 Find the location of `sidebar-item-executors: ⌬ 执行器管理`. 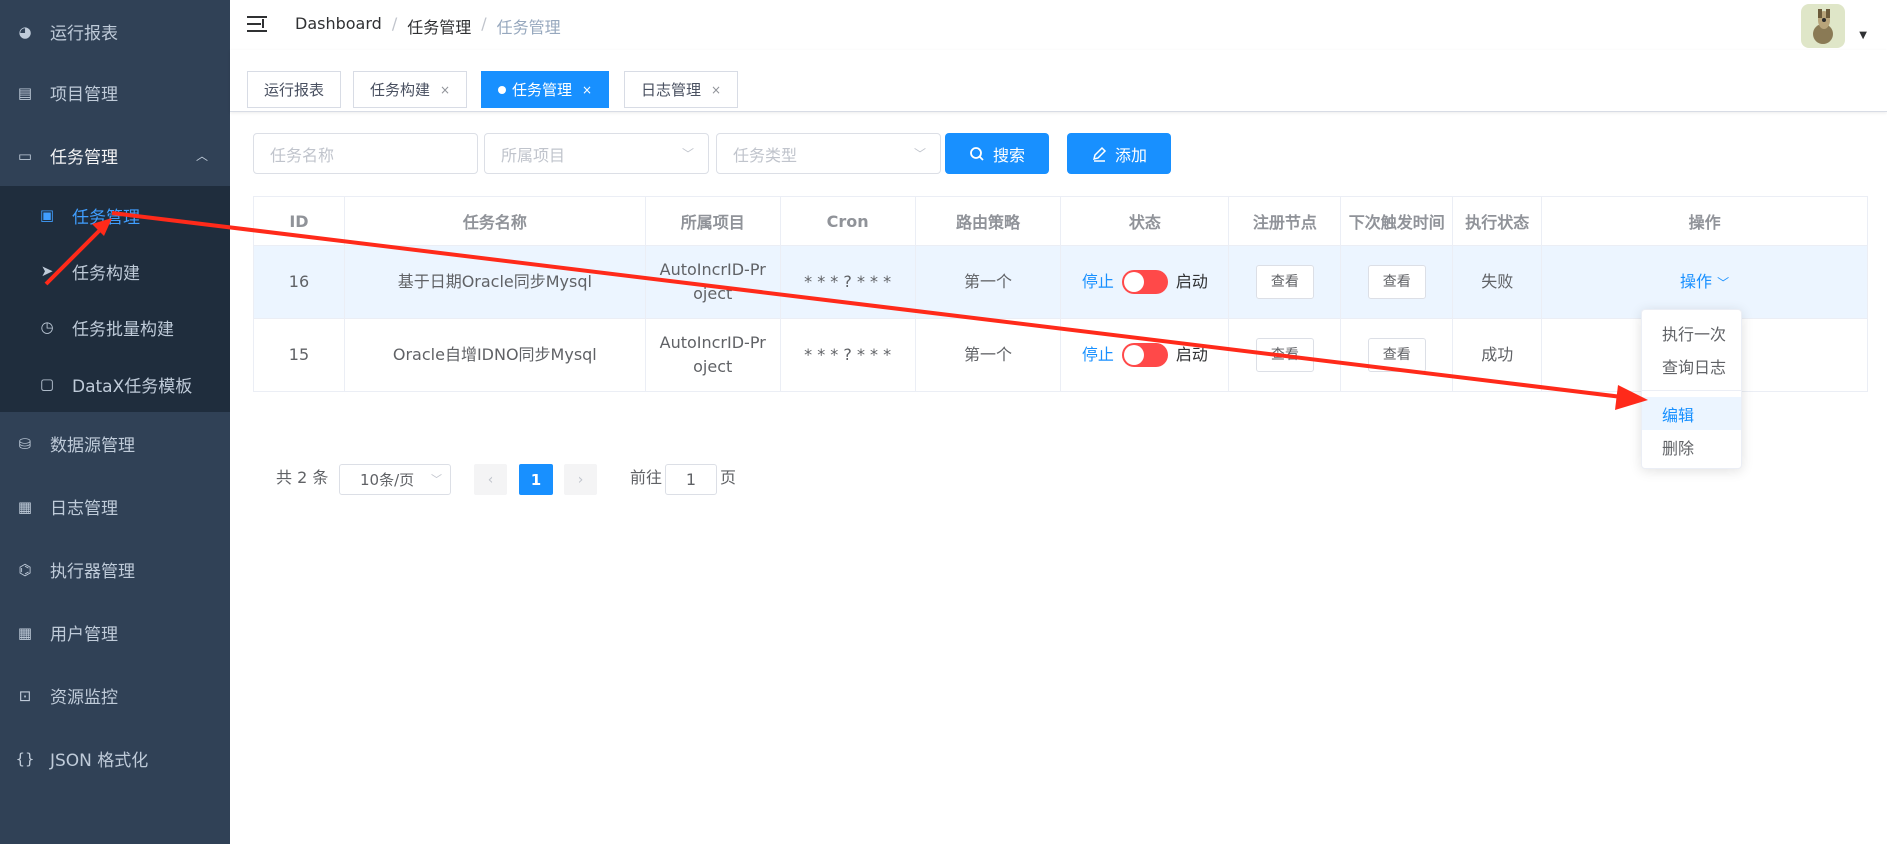

sidebar-item-executors: ⌬ 执行器管理 is located at coordinates (115, 569).